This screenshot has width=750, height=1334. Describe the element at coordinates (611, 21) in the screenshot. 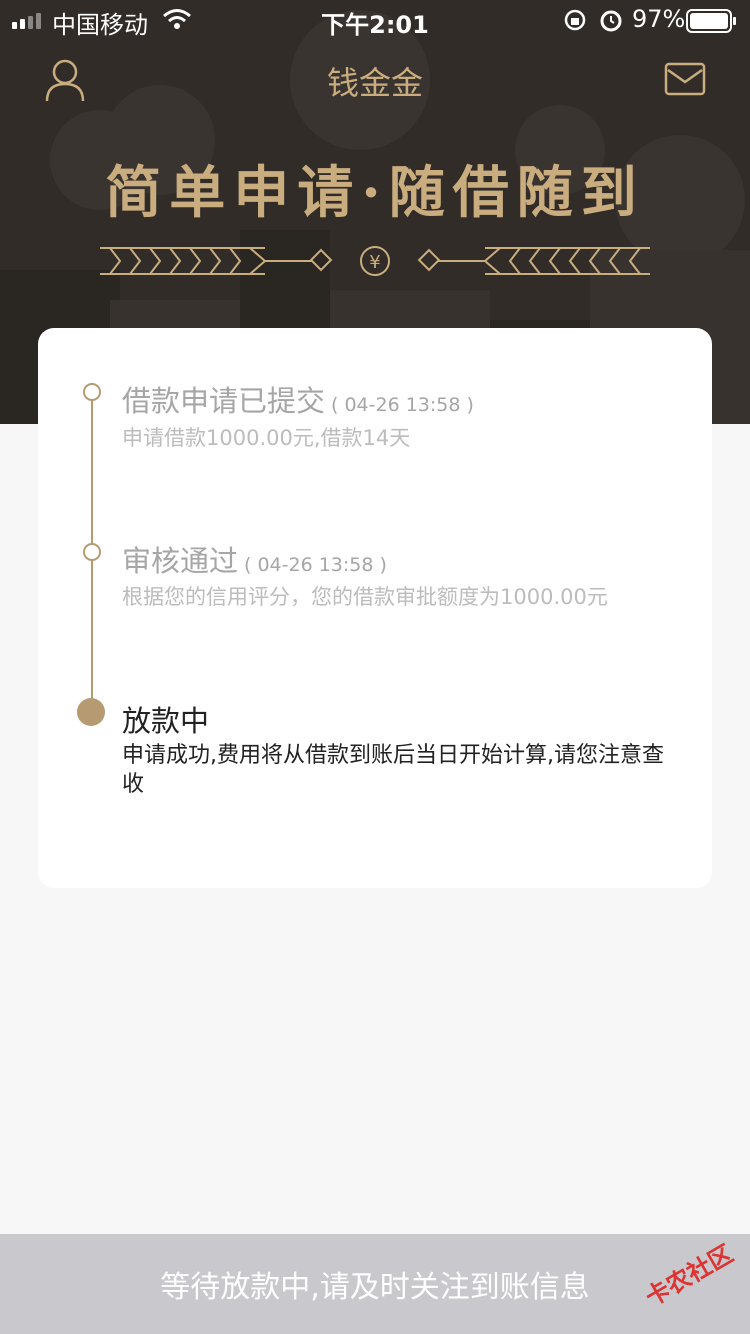

I see `alarm-icon` at that location.